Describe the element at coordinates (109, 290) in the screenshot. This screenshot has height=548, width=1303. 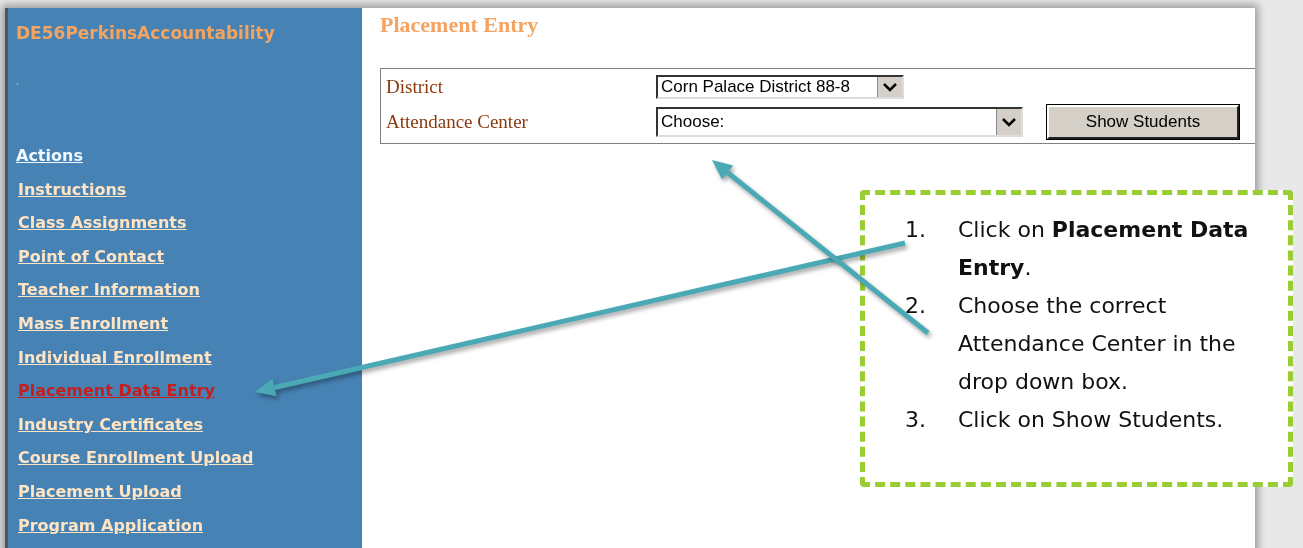
I see `sidebar-link: Teacher Information` at that location.